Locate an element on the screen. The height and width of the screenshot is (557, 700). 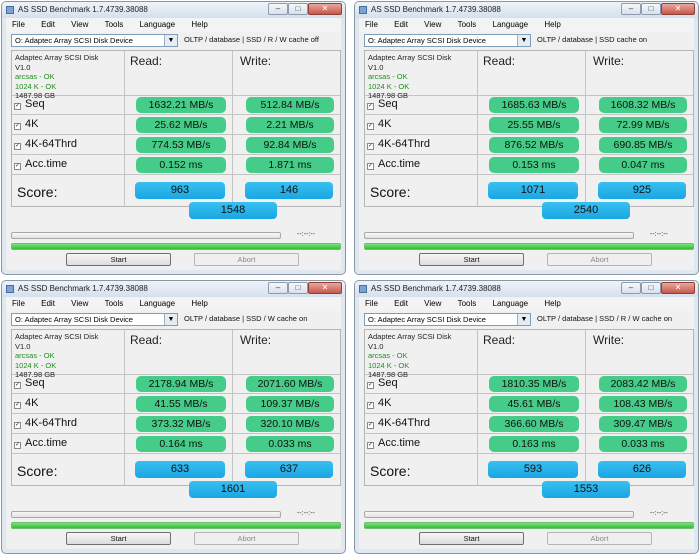
read-header: Read: is located at coordinates (499, 340).